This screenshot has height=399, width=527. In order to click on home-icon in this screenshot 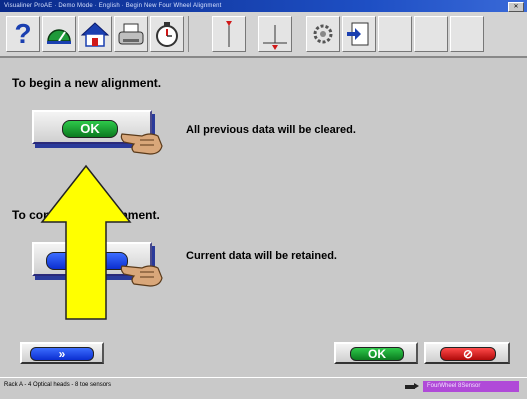, I will do `click(95, 34)`.